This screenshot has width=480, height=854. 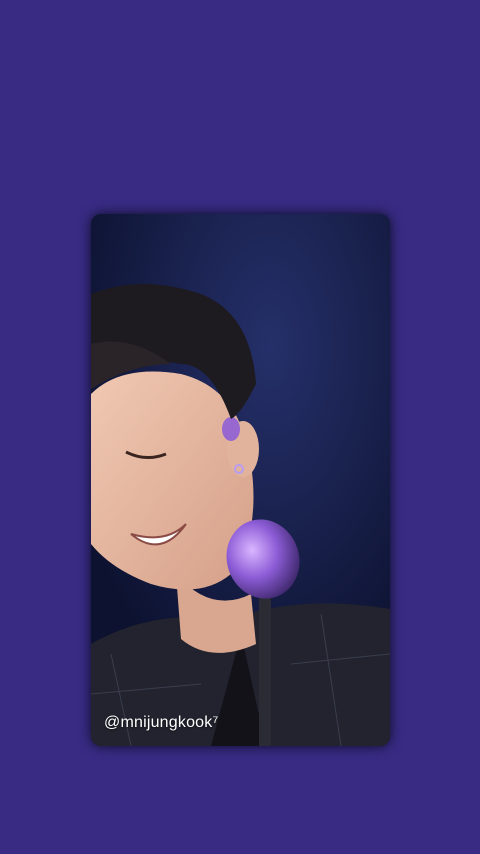 I want to click on earpiece, so click(x=231, y=429).